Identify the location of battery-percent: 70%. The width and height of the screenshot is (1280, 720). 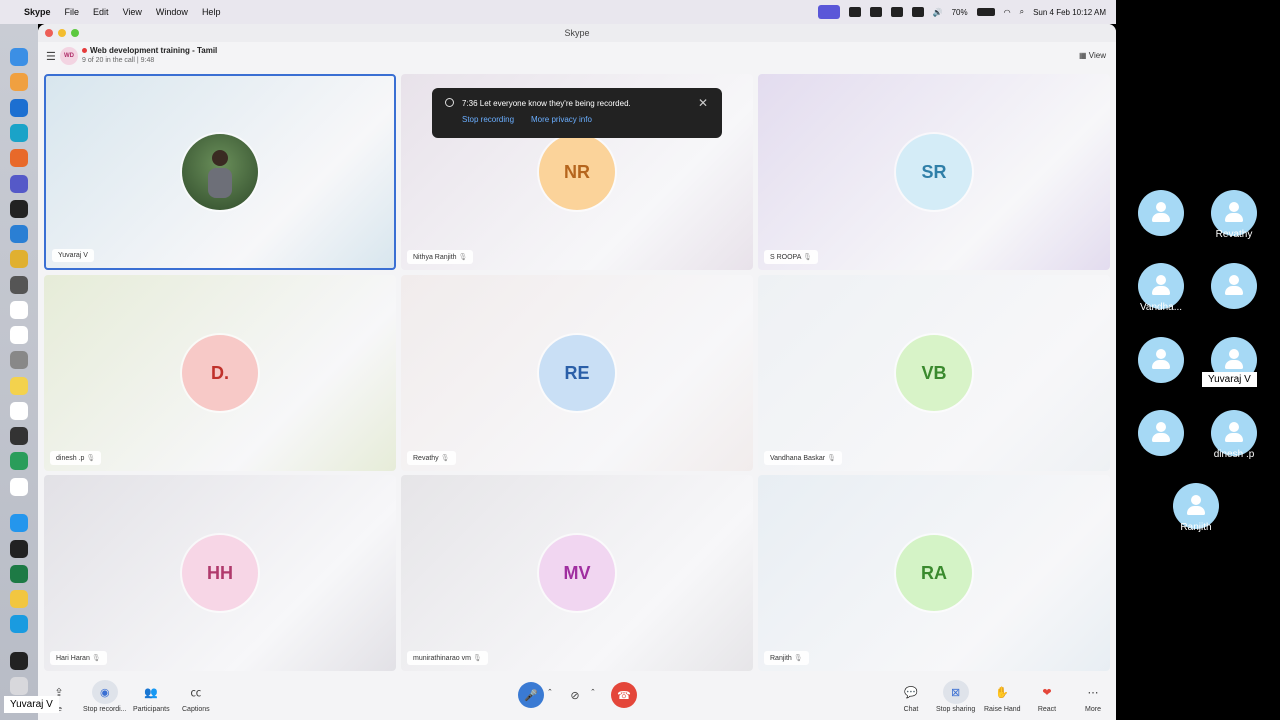
(959, 12).